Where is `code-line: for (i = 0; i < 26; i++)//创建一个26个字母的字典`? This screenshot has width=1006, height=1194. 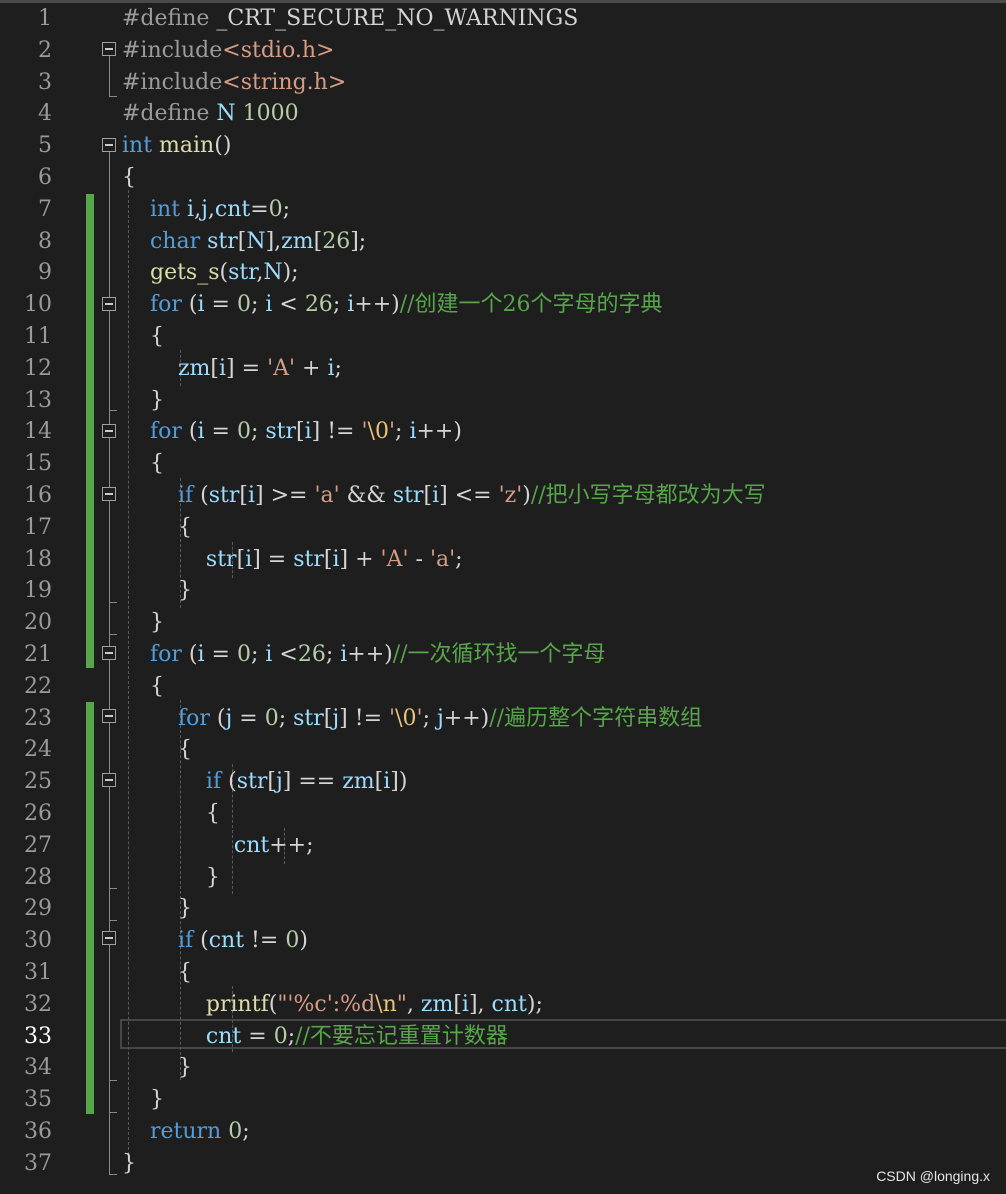
code-line: for (i = 0; i < 26; i++)//创建一个26个字母的字典 is located at coordinates (392, 305).